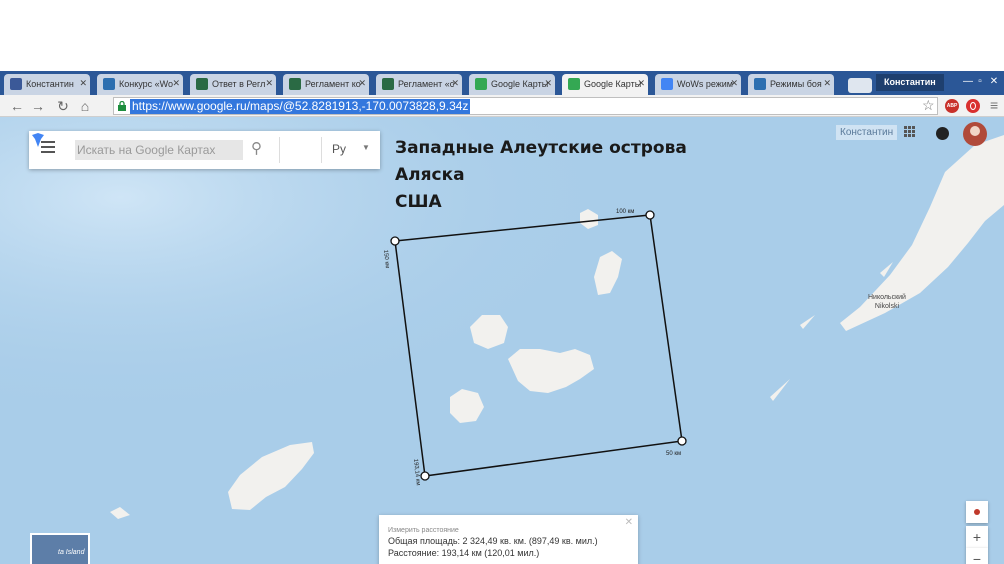  I want to click on tab-label: Регламент «с, so click(426, 84).